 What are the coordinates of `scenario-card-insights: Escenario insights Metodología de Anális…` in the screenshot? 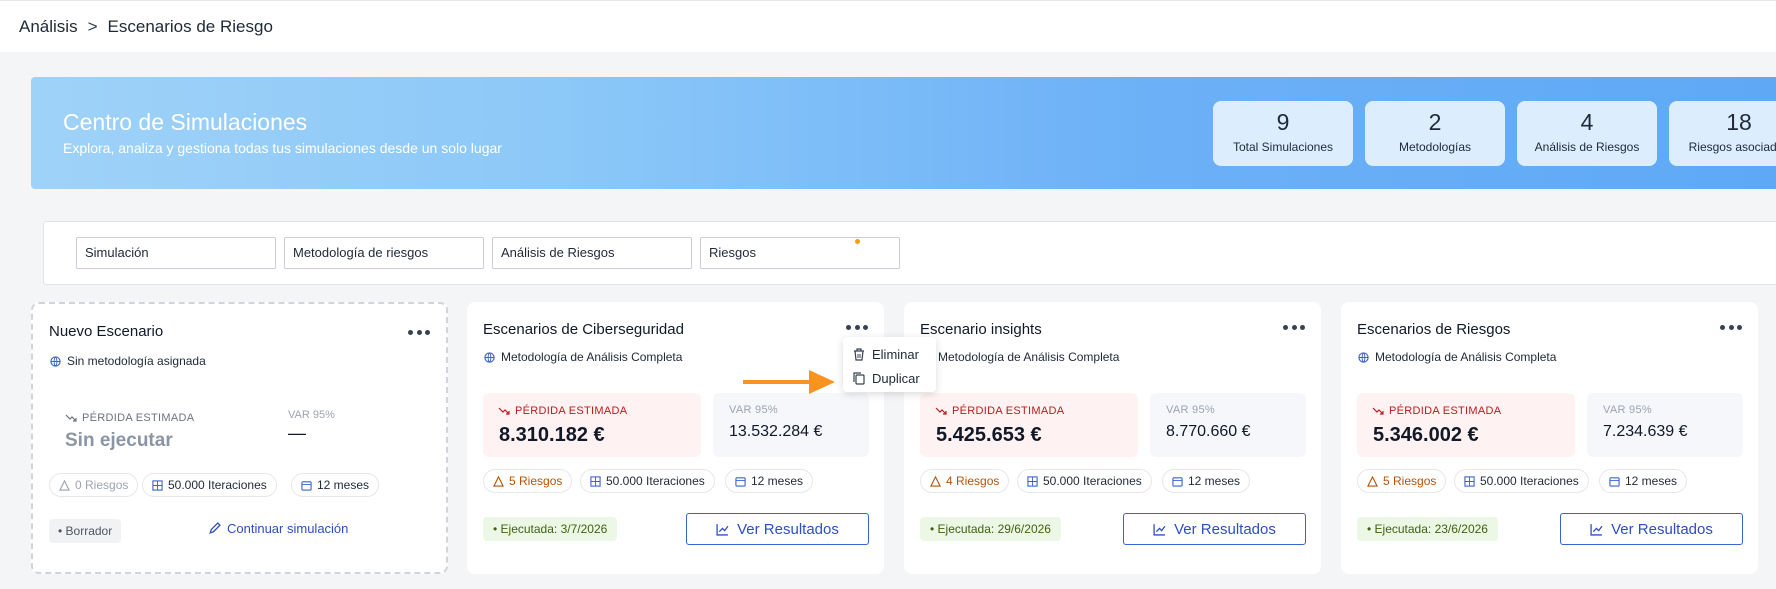 It's located at (1112, 438).